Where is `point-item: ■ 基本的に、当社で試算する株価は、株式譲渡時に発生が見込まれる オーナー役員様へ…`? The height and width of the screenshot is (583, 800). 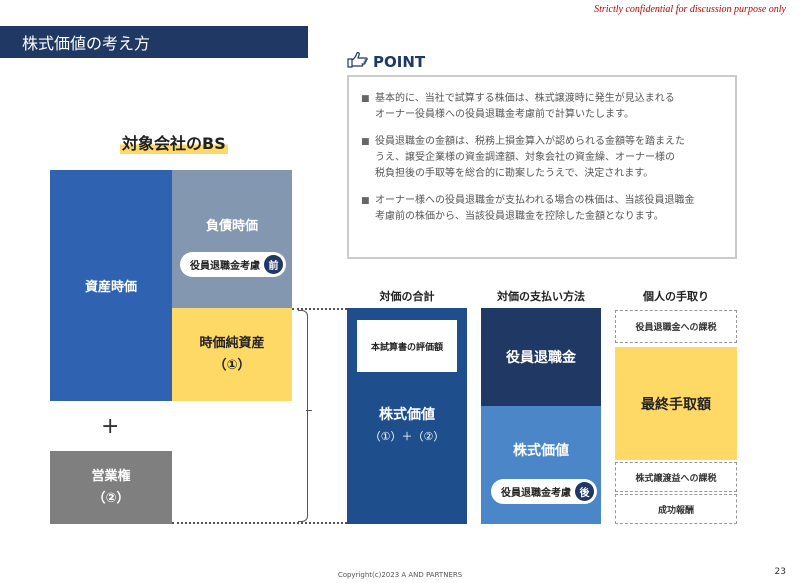 point-item: ■ 基本的に、当社で試算する株価は、株式譲渡時に発生が見込まれる オーナー役員様へ… is located at coordinates (543, 107).